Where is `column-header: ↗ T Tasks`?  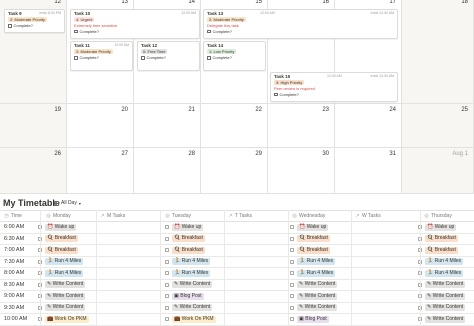
column-header: ↗ T Tasks is located at coordinates (240, 216).